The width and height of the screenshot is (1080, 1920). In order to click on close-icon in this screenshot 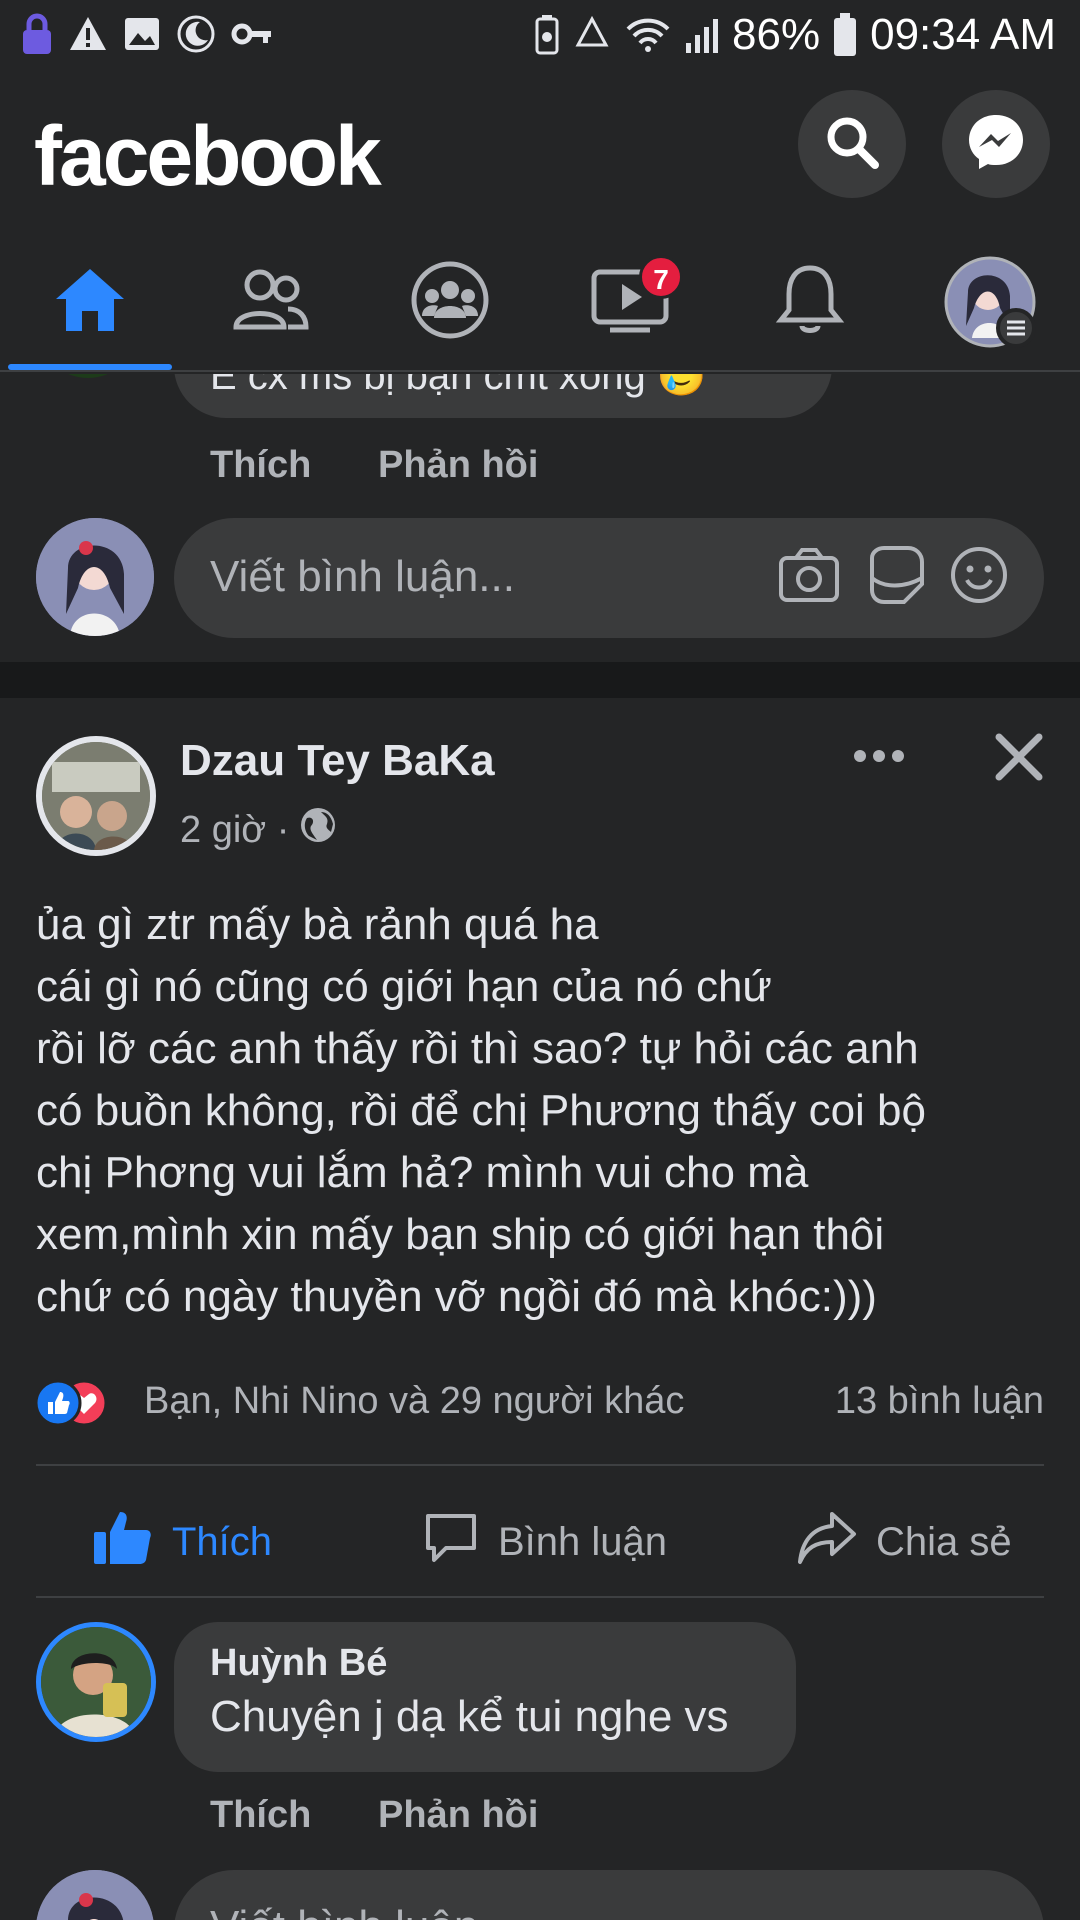, I will do `click(1019, 759)`.